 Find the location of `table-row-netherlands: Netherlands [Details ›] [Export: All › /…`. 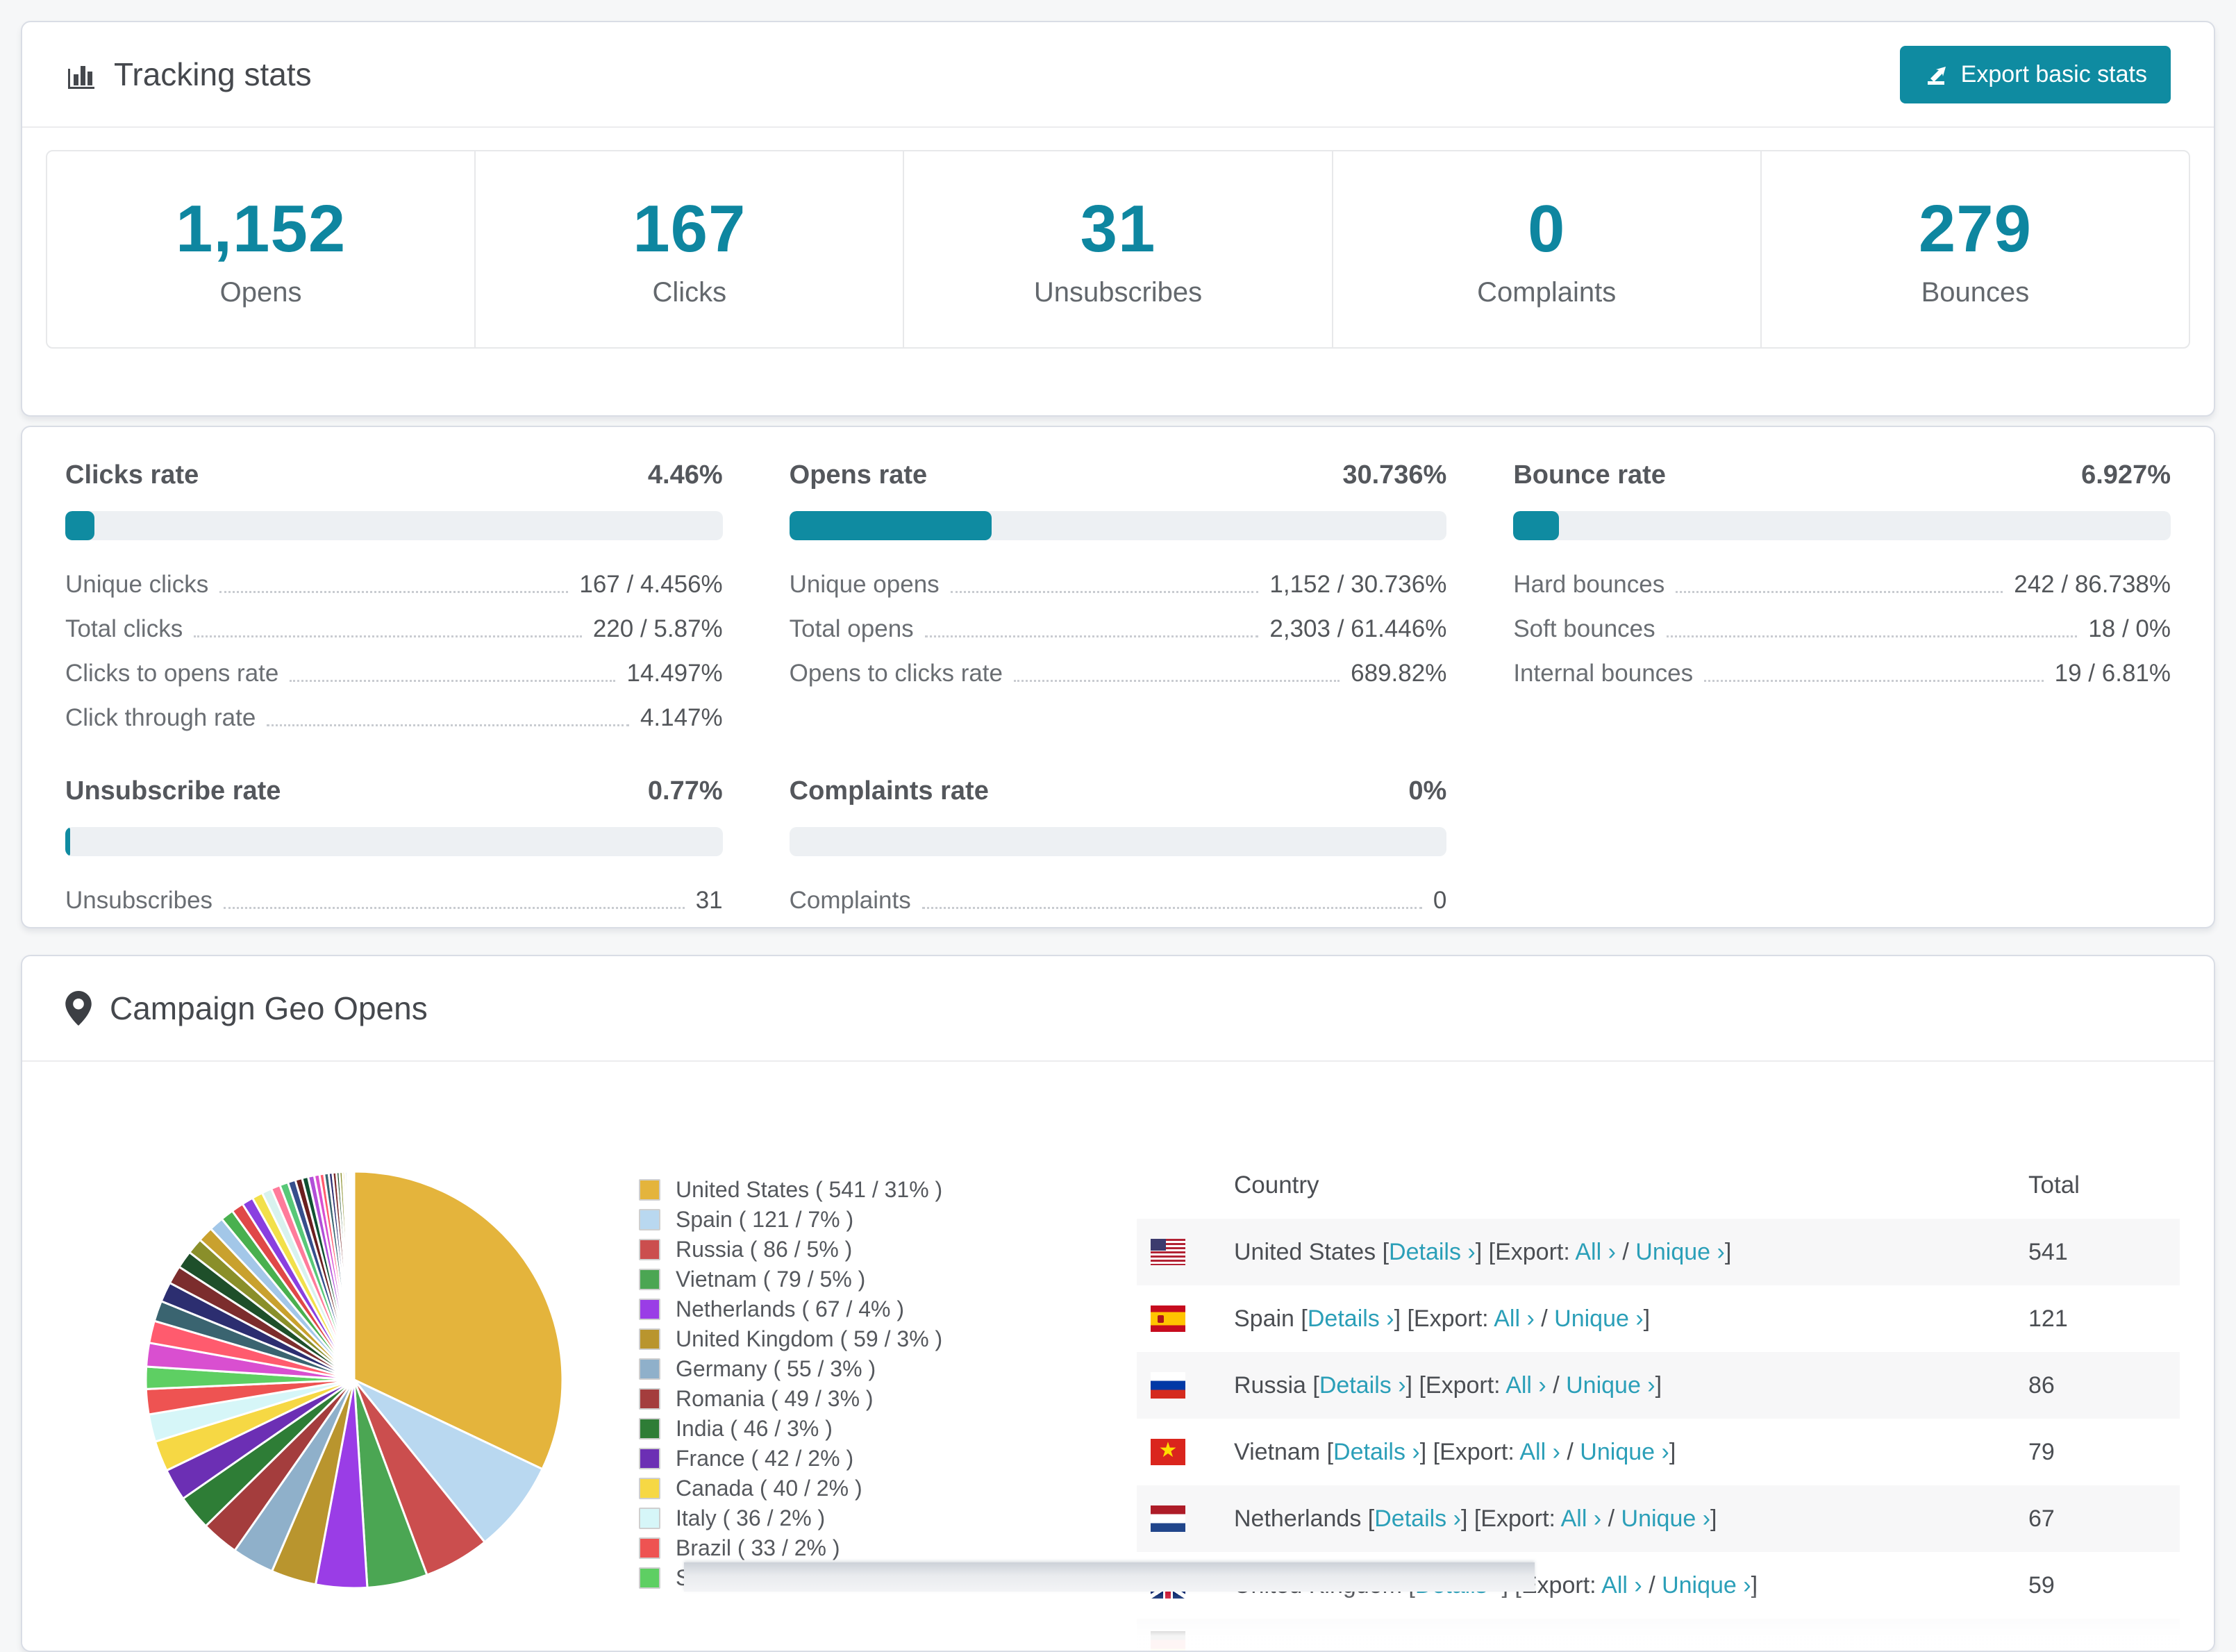

table-row-netherlands: Netherlands [Details ›] [Export: All › /… is located at coordinates (1658, 1519).